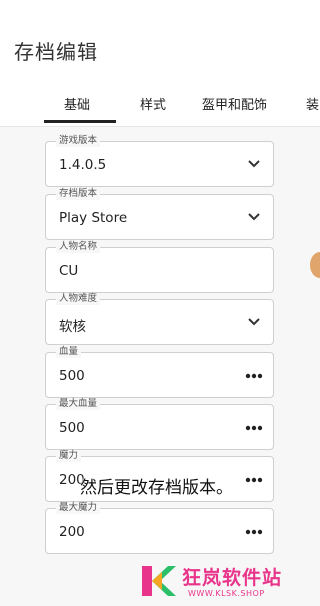 This screenshot has width=320, height=606. Describe the element at coordinates (80, 121) in the screenshot. I see `tab-active-indicator` at that location.